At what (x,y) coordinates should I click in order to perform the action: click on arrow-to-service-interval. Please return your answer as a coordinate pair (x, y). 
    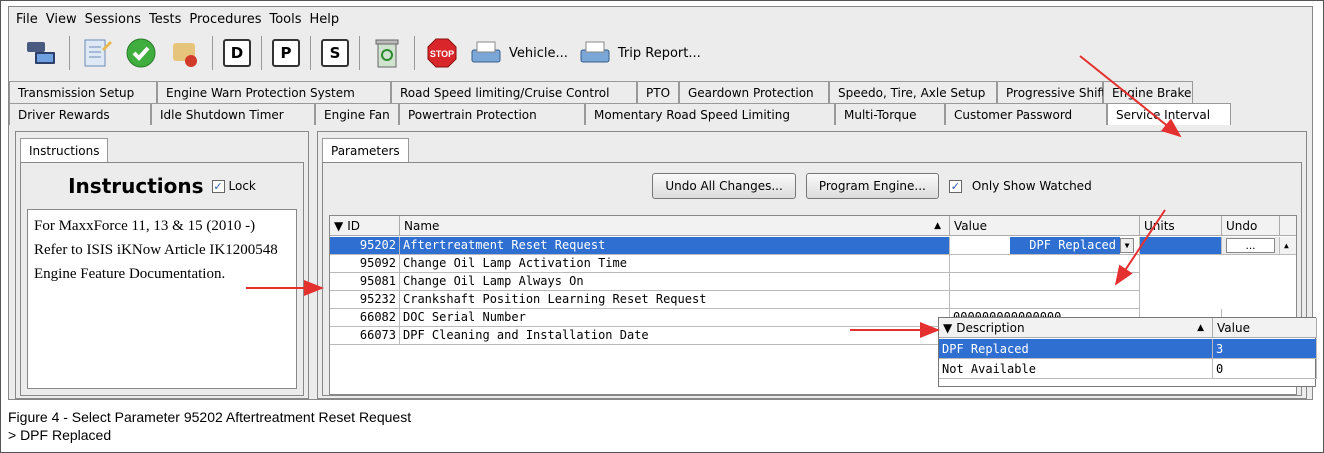
    Looking at the image, I should click on (1130, 96).